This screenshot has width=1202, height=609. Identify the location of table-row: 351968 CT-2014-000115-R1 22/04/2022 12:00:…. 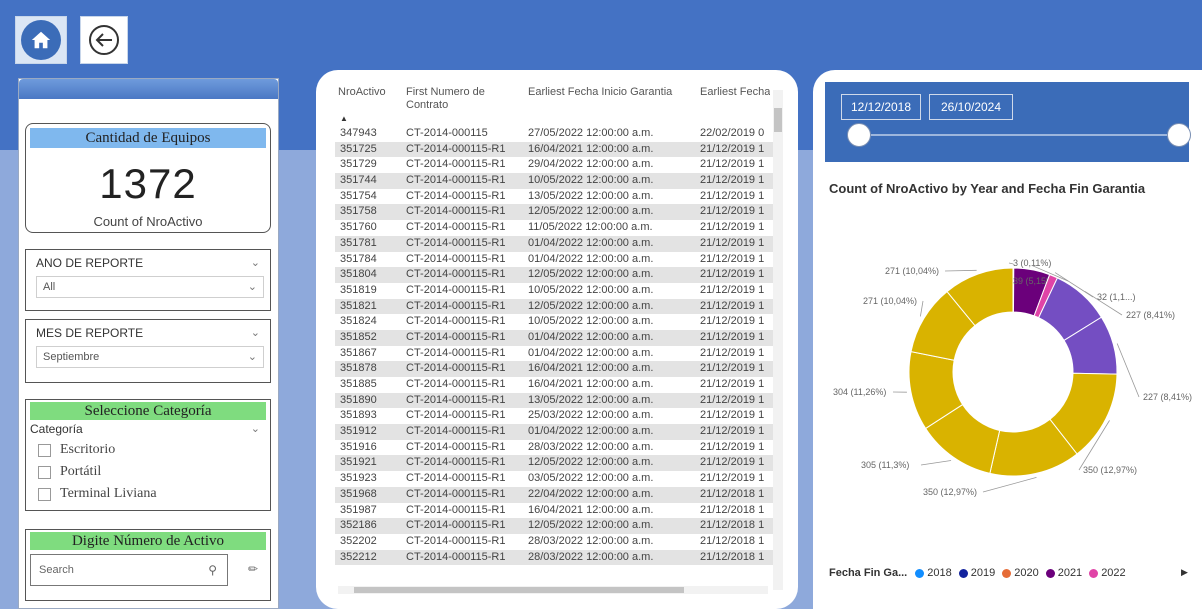
(558, 494).